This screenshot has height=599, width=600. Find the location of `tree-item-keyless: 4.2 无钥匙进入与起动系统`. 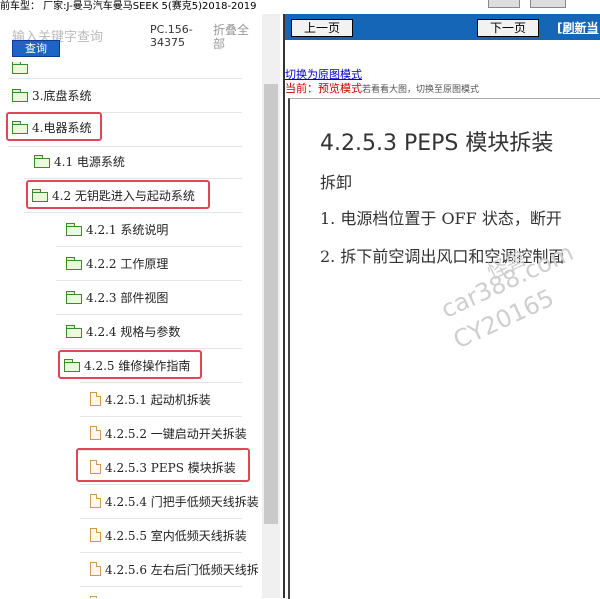

tree-item-keyless: 4.2 无钥匙进入与起动系统 is located at coordinates (113, 195).